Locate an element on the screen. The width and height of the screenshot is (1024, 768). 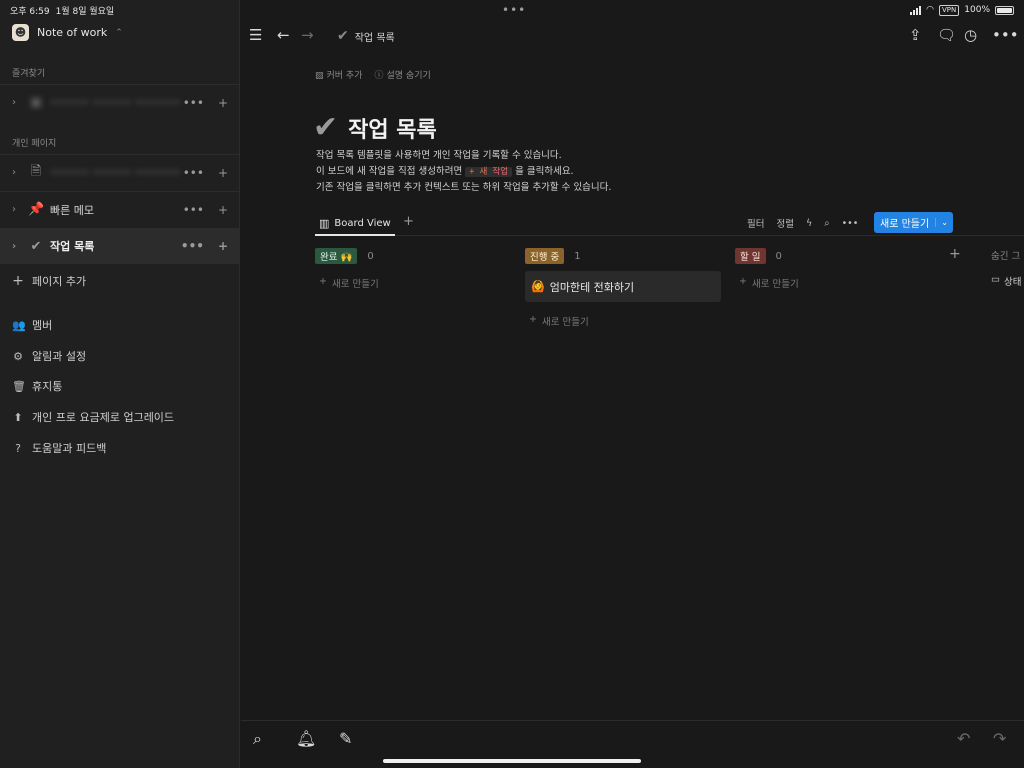
hide-description-button: ⓘ 설명 숨기기 is located at coordinates (403, 74).